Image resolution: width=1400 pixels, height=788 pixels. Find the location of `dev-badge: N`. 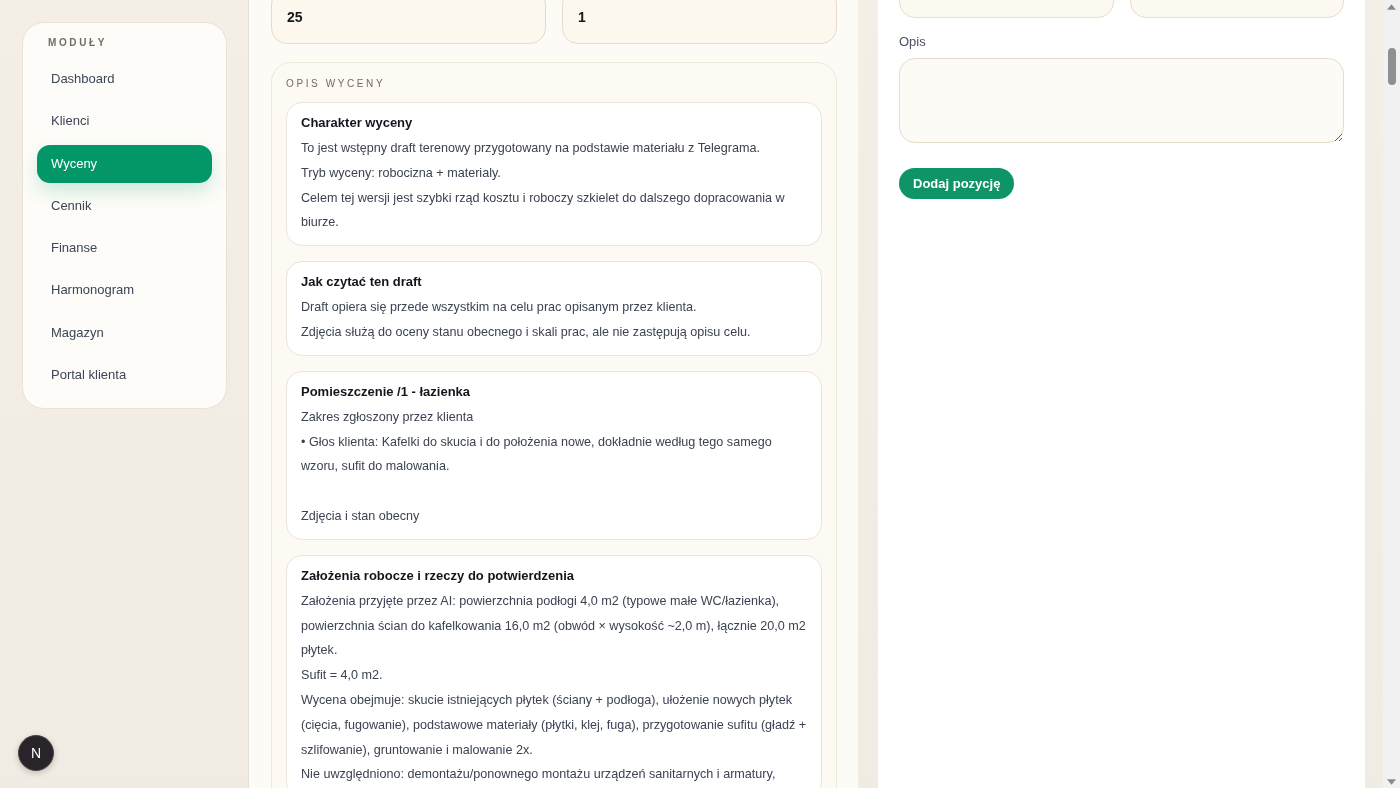

dev-badge: N is located at coordinates (36, 753).